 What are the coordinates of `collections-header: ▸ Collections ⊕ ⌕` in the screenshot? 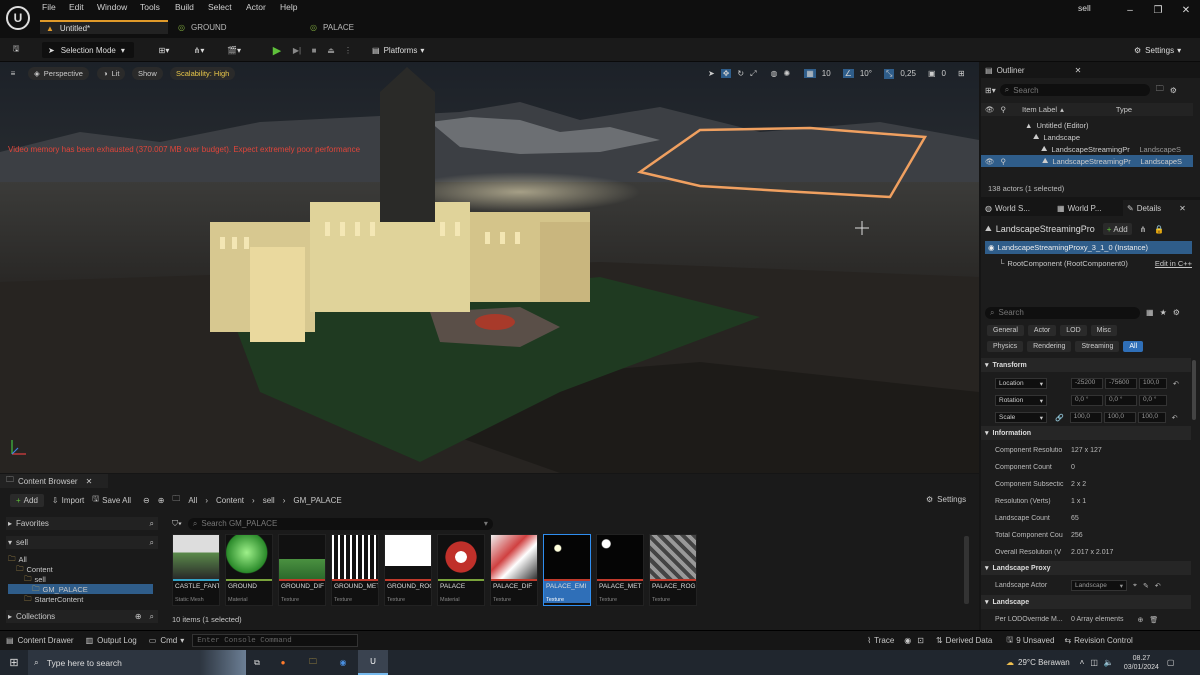 It's located at (82, 616).